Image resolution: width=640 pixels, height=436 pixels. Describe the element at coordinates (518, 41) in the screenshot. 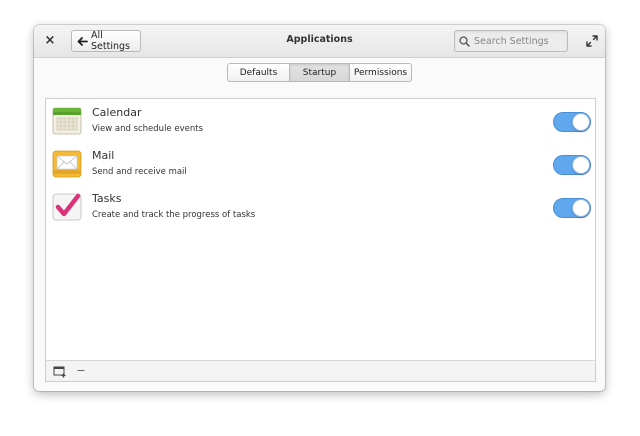

I see `search-input` at that location.